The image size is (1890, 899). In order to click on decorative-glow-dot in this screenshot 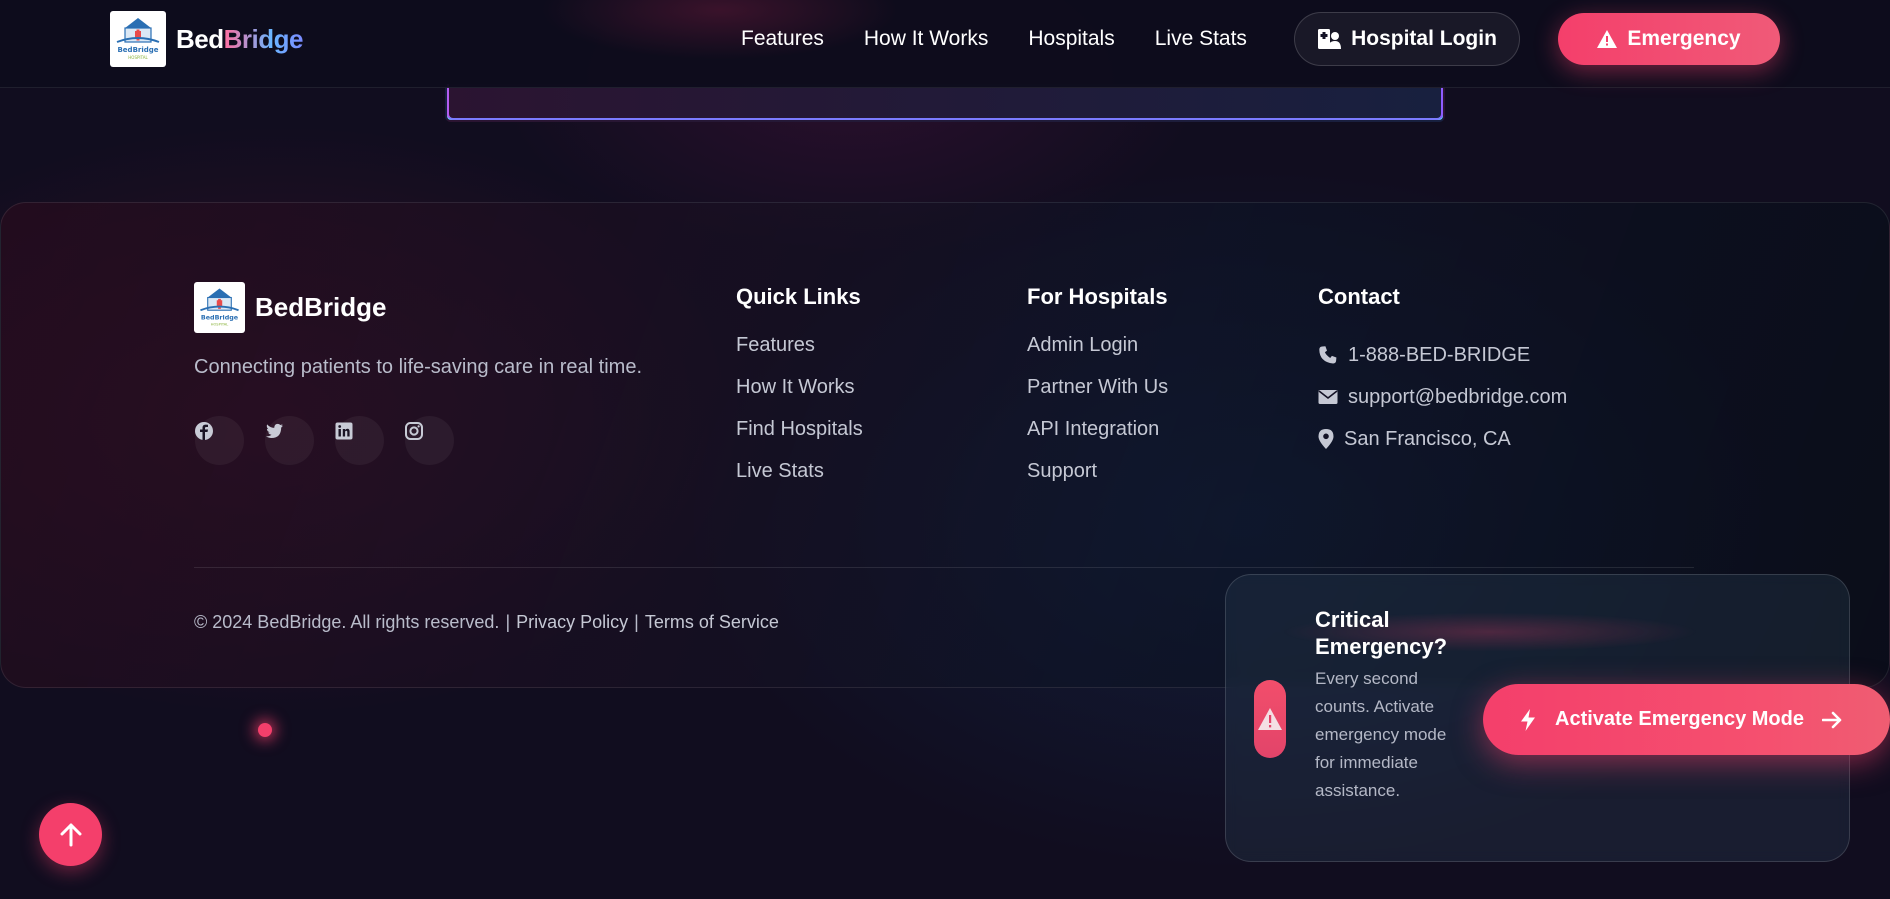, I will do `click(265, 730)`.